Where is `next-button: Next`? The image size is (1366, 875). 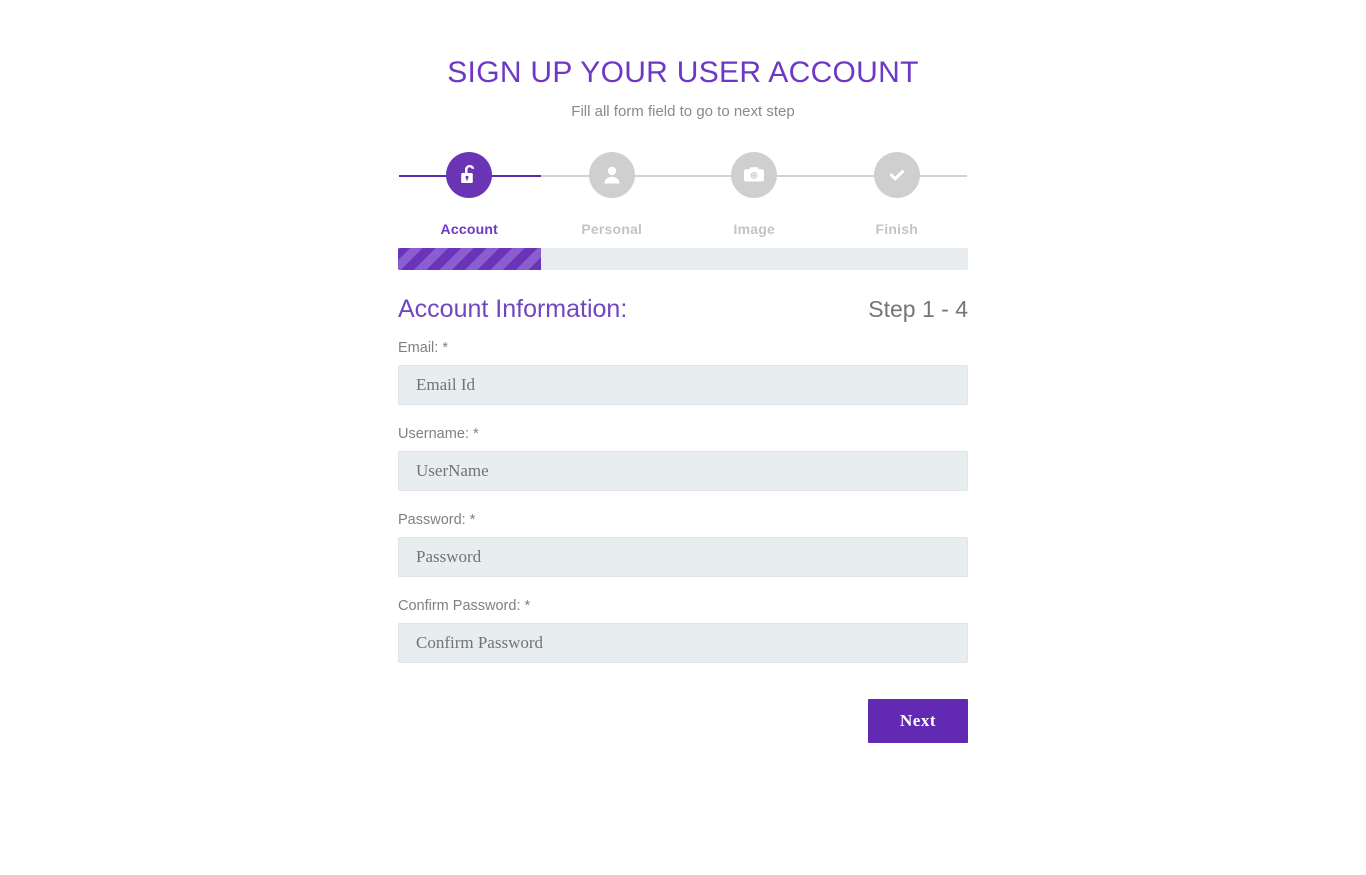
next-button: Next is located at coordinates (918, 720).